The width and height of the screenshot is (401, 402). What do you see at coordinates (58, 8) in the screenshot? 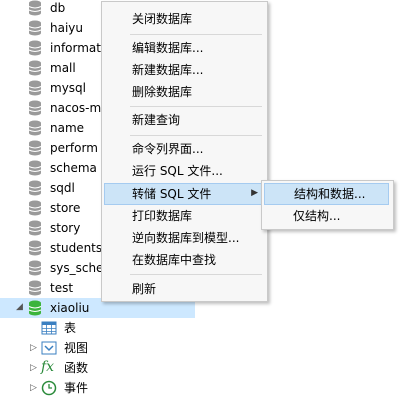
I see `tree-item-label: db` at bounding box center [58, 8].